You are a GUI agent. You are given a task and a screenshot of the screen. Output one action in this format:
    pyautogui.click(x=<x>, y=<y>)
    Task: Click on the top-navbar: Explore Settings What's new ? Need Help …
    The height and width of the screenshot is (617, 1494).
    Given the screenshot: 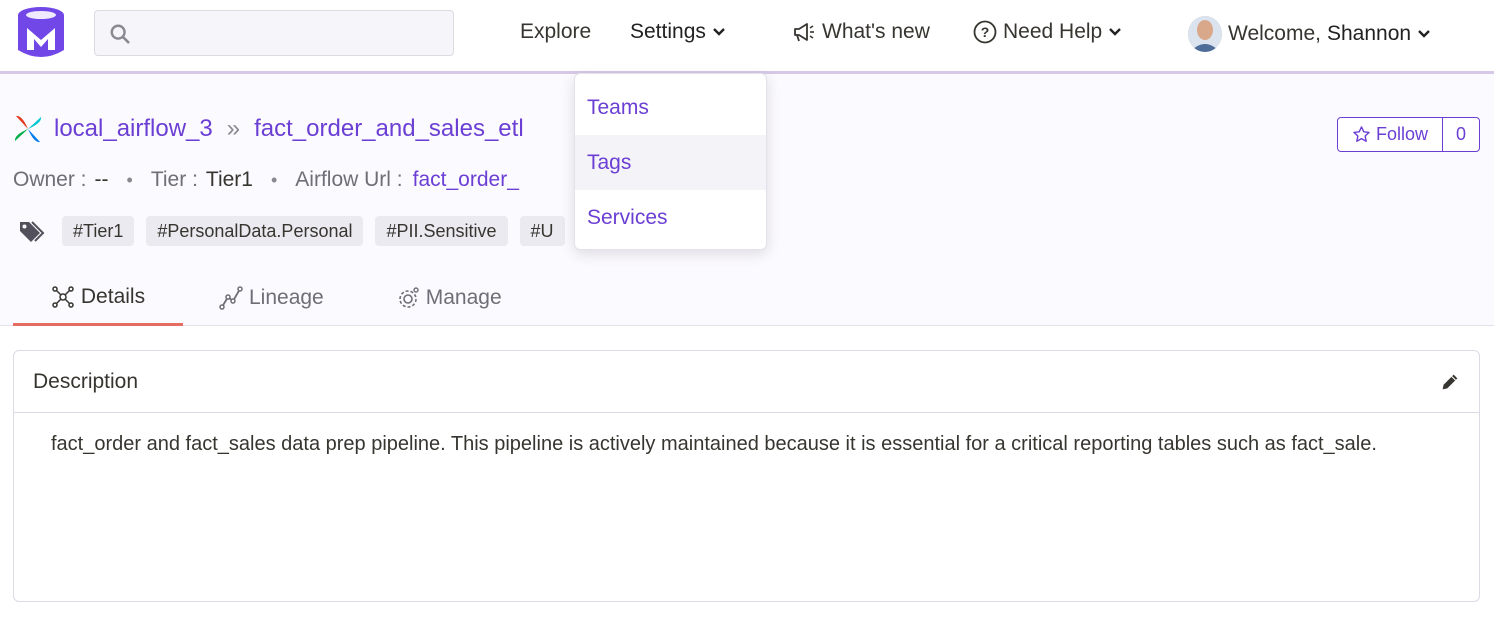 What is the action you would take?
    pyautogui.click(x=747, y=37)
    